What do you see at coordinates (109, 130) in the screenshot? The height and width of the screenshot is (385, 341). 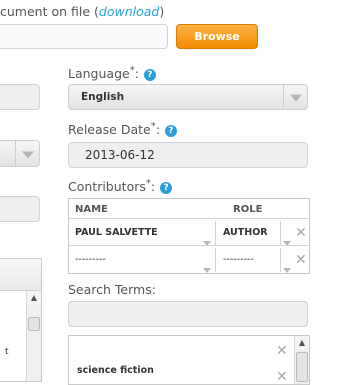 I see `release-date-label-text: Release Date` at bounding box center [109, 130].